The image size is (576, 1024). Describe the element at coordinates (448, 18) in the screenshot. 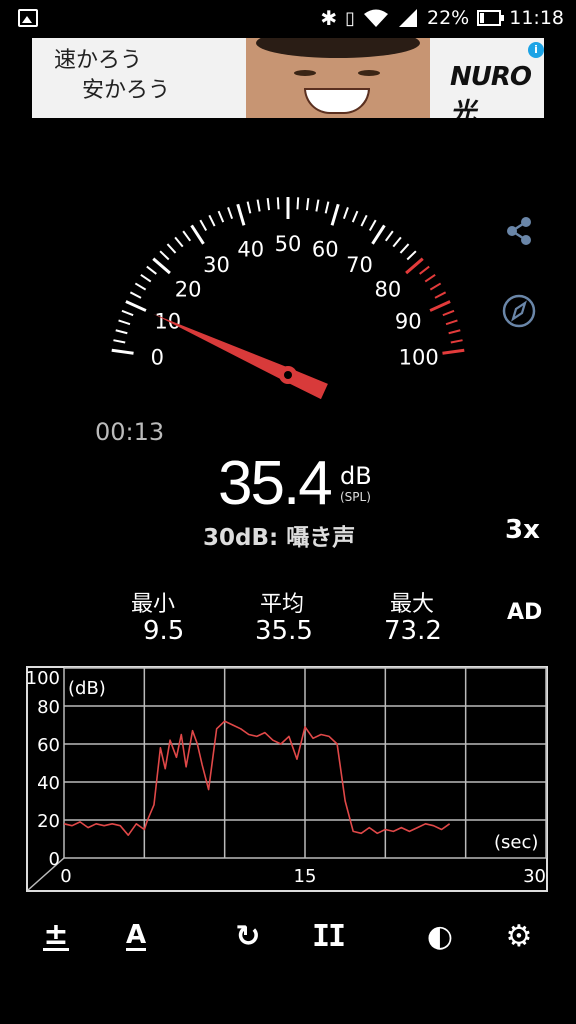

I see `battery-percent: 22%` at that location.